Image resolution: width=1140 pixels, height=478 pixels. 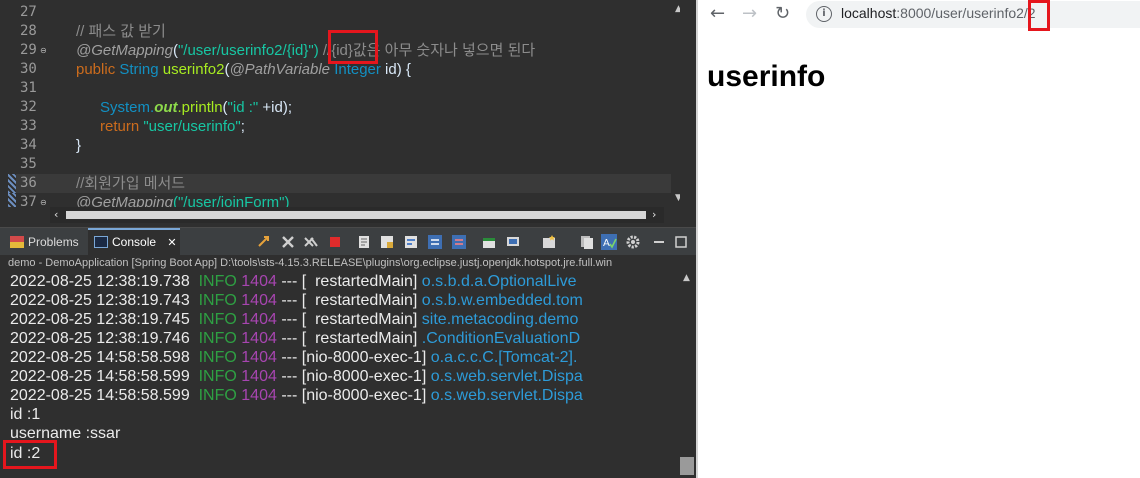 What do you see at coordinates (766, 76) in the screenshot?
I see `page-heading: userinfo` at bounding box center [766, 76].